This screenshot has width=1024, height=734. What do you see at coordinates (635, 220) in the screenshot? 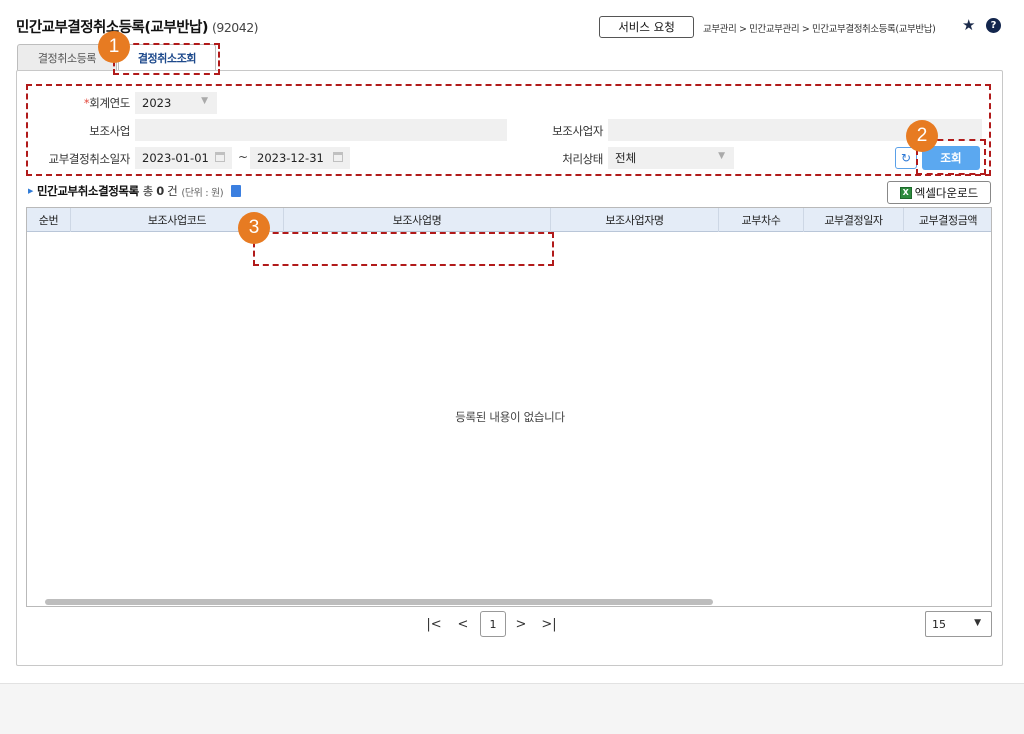
I see `column-header-operator-name: 보조사업자명` at bounding box center [635, 220].